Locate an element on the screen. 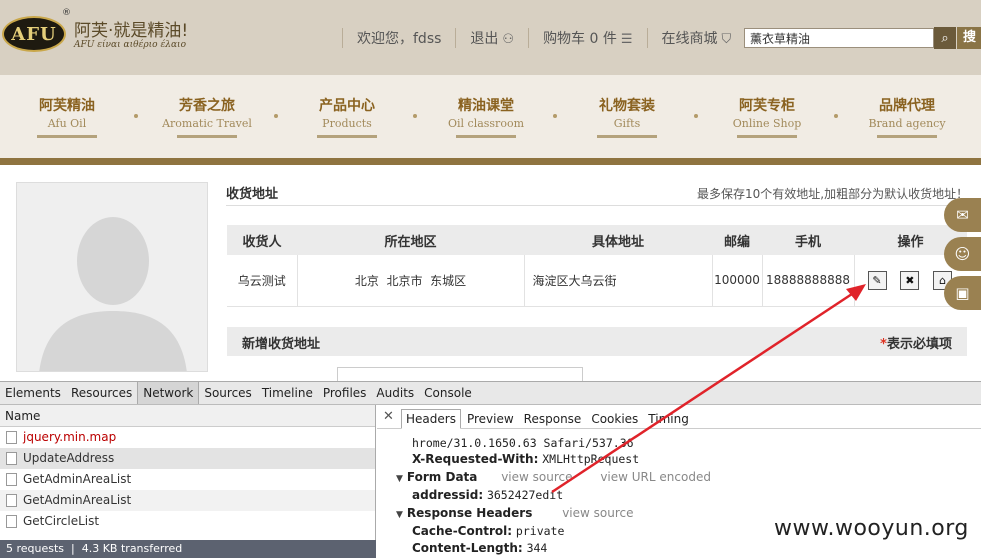 This screenshot has width=981, height=558. response-headers-section: ▼ Response Headers view source is located at coordinates (514, 513).